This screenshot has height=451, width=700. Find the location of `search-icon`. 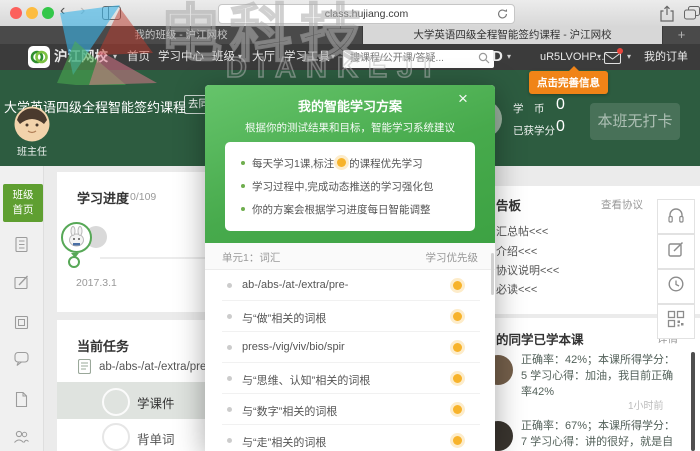

search-icon is located at coordinates (484, 60).